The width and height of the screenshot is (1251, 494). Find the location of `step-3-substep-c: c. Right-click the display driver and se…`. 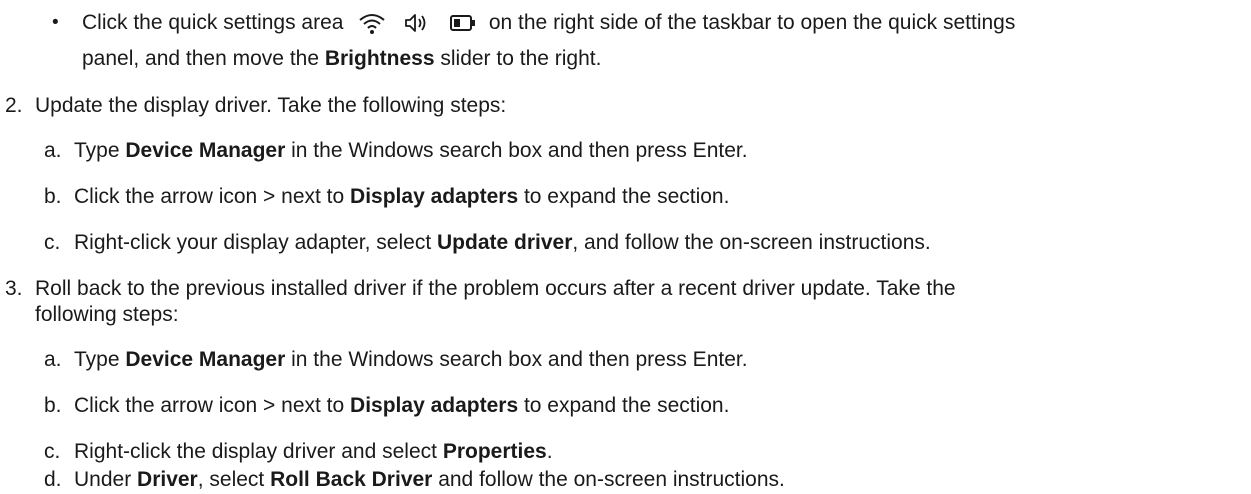

step-3-substep-c: c. Right-click the display driver and se… is located at coordinates (298, 451).